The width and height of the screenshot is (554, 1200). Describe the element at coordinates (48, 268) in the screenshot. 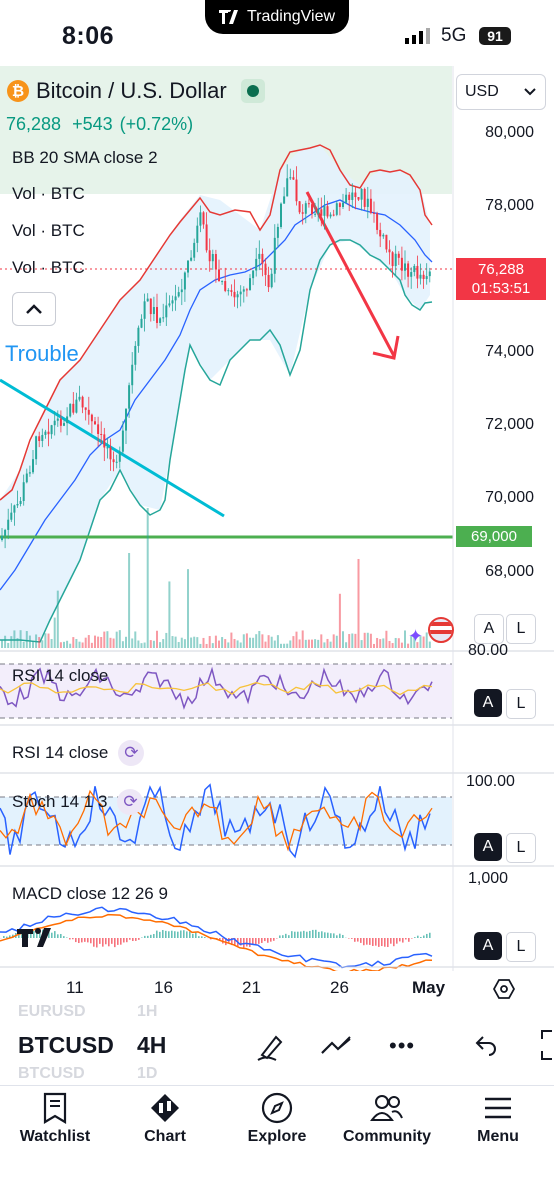

I see `indicator-vol-3: Vol · BTC` at that location.